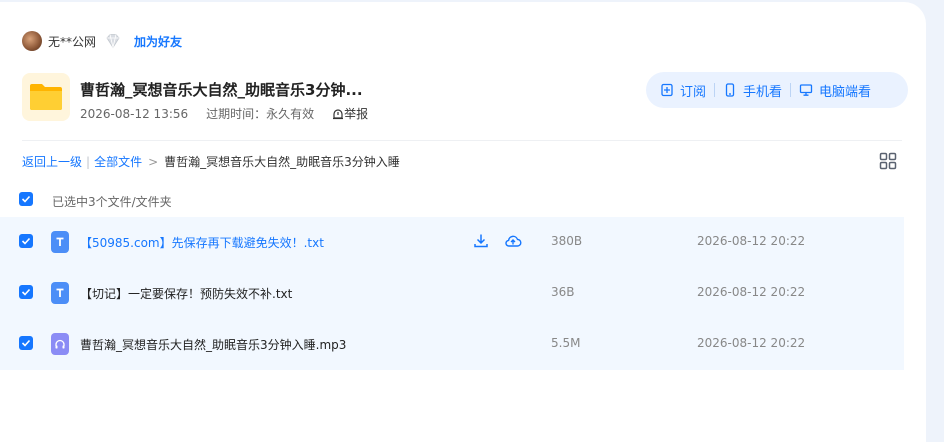 This screenshot has height=442, width=944. I want to click on sharer-info: 无**公网 加为好友, so click(102, 41).